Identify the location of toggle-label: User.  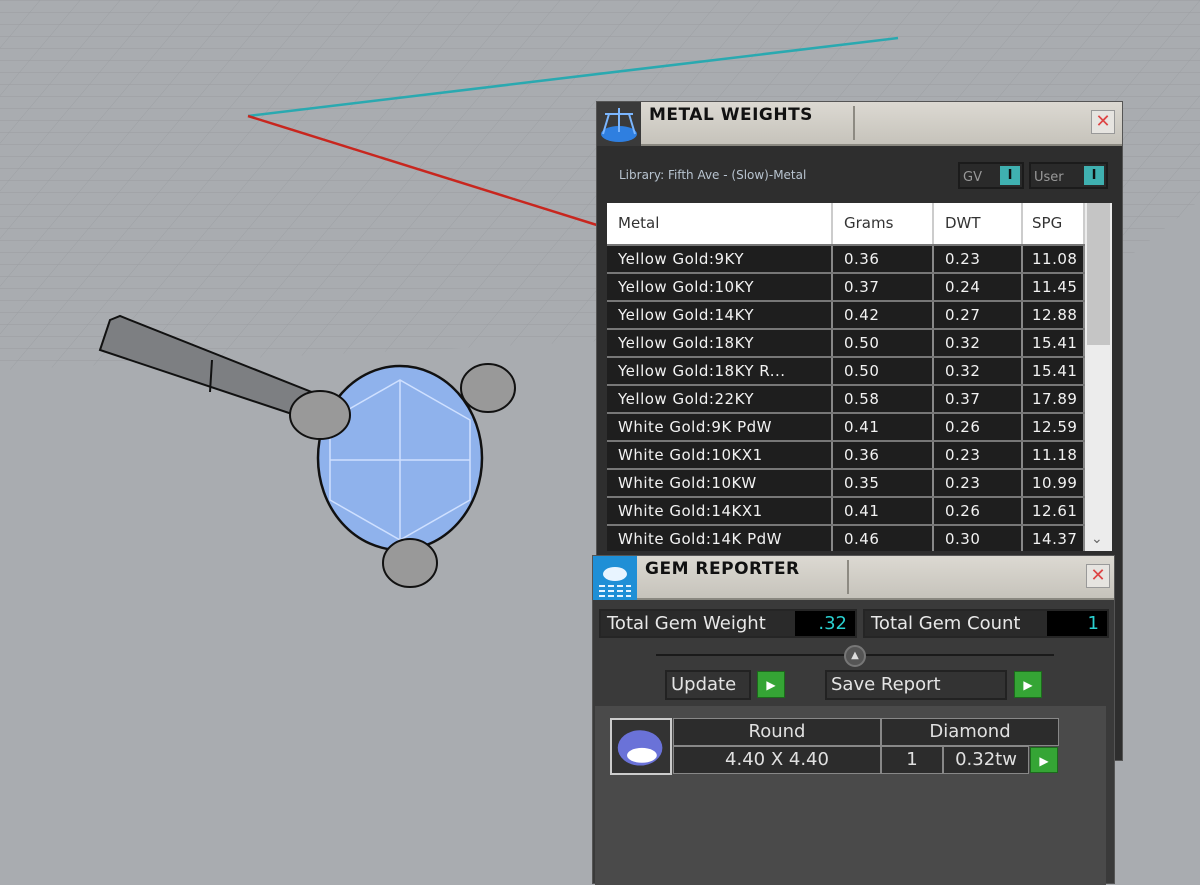
(1049, 177).